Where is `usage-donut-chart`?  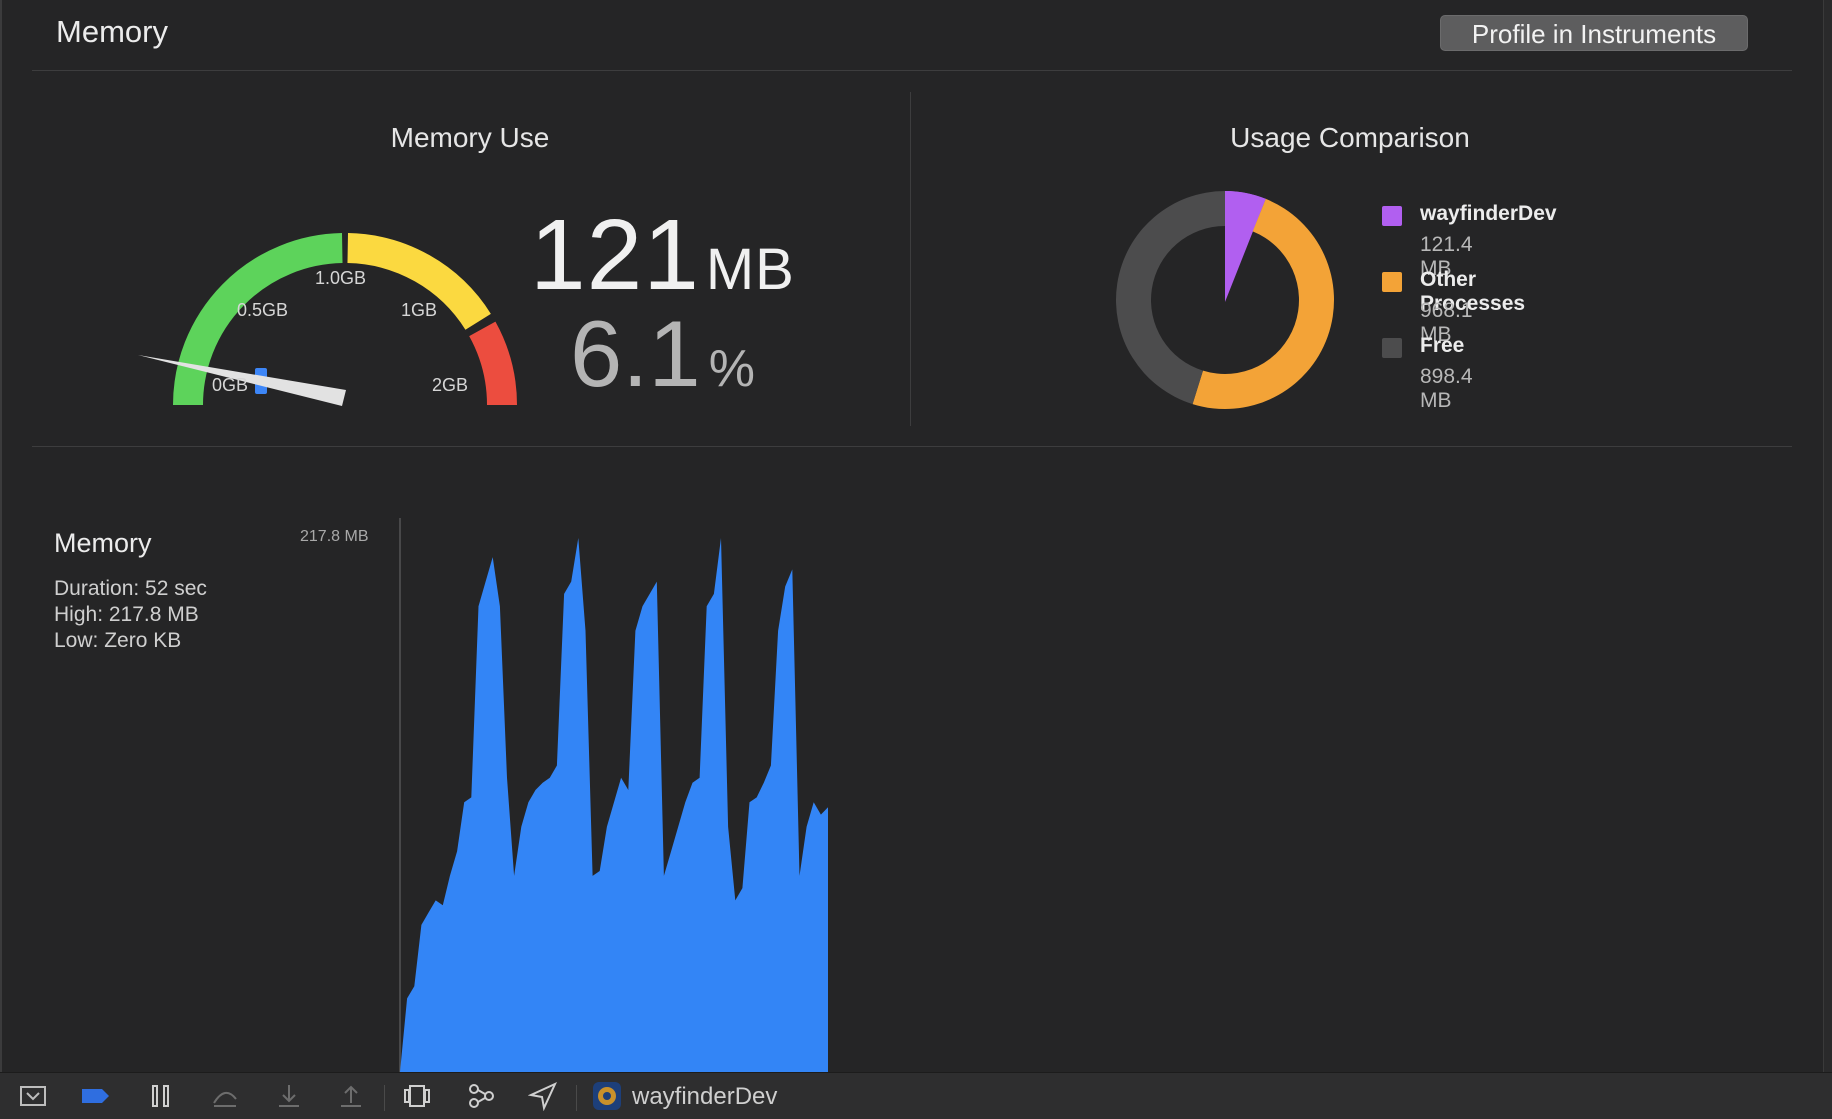
usage-donut-chart is located at coordinates (1225, 300).